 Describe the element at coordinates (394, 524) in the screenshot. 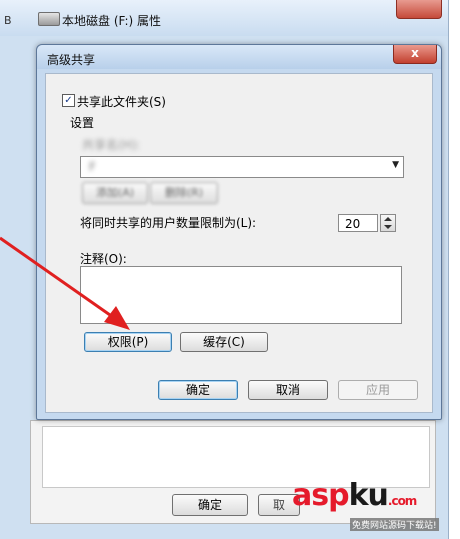

I see `watermark-subtitle: 免费网站源码下载站!` at that location.